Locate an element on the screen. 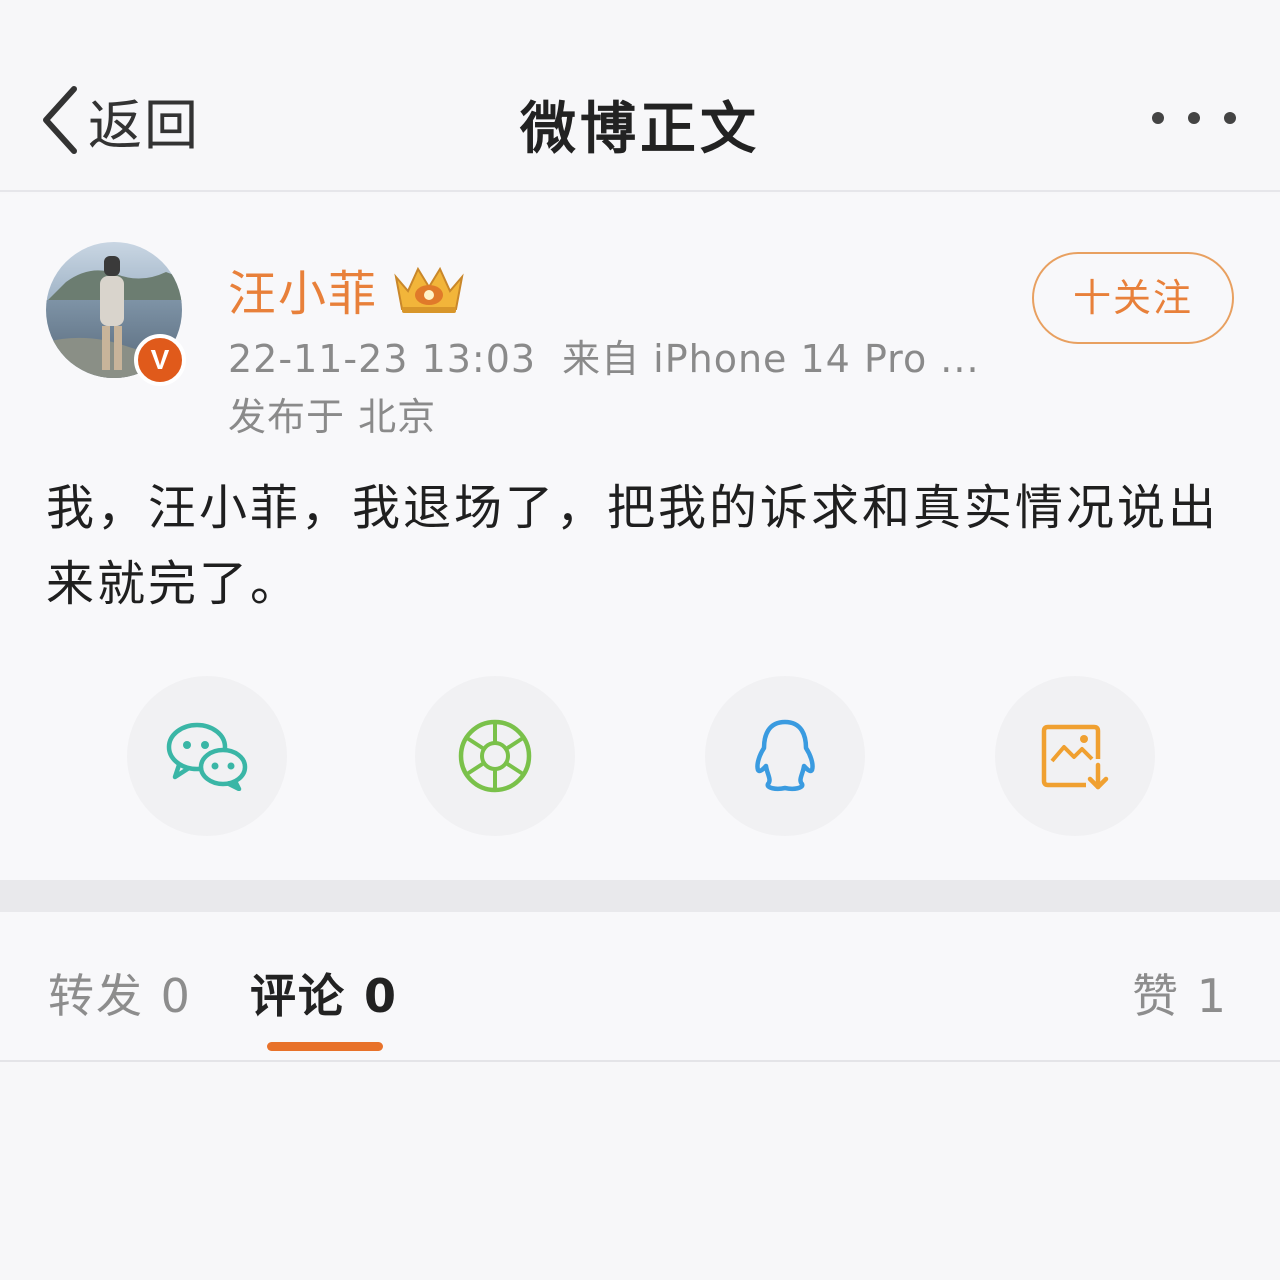  post-content: 我，汪小菲，我退场了，把我的诉求和真实情况说出来就完了。 is located at coordinates (633, 546).